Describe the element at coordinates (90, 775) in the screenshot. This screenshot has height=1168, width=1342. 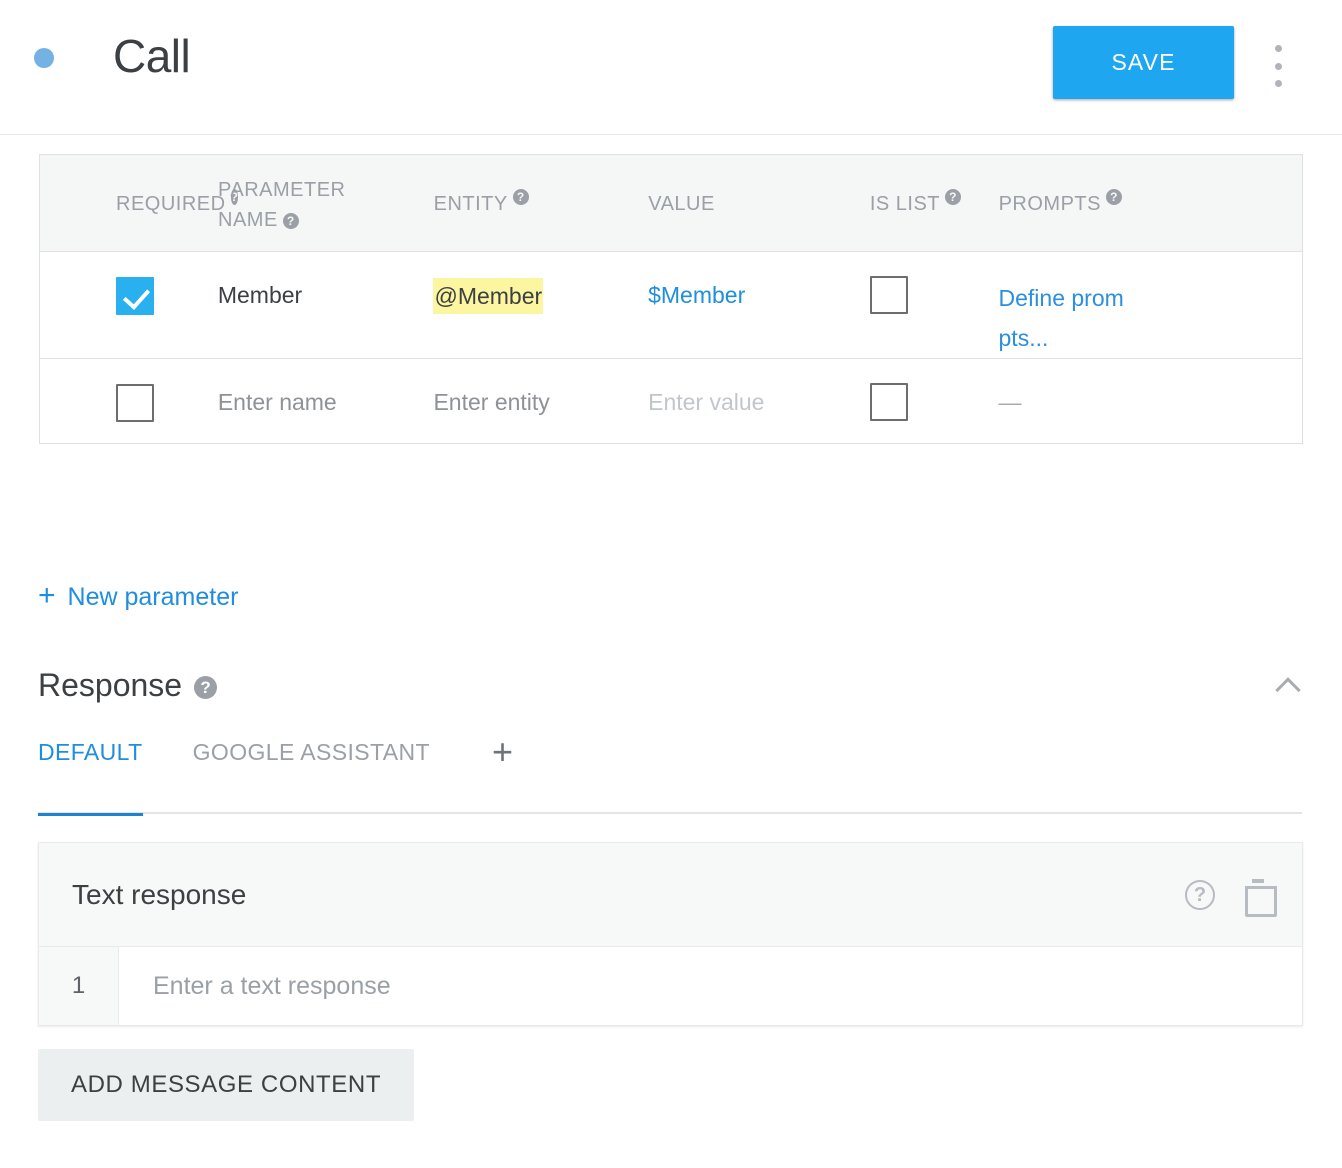
I see `tab-default: DEFAULT` at that location.